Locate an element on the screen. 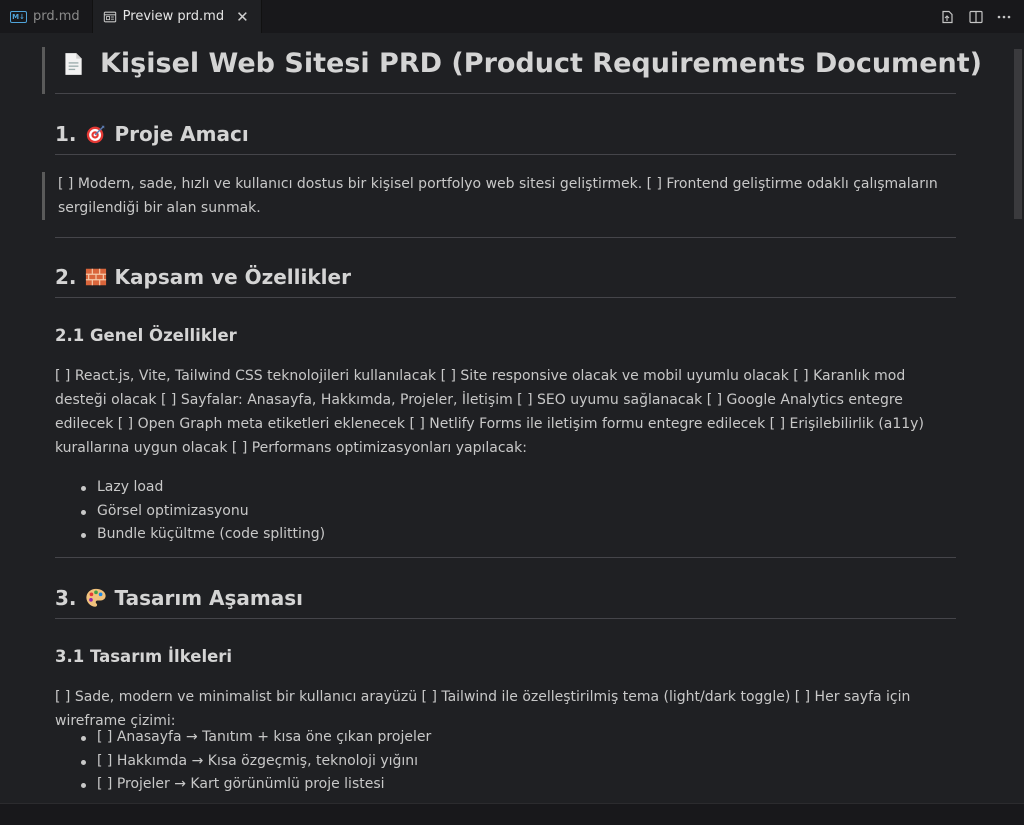 This screenshot has width=1024, height=825. section-number: 3. is located at coordinates (66, 598).